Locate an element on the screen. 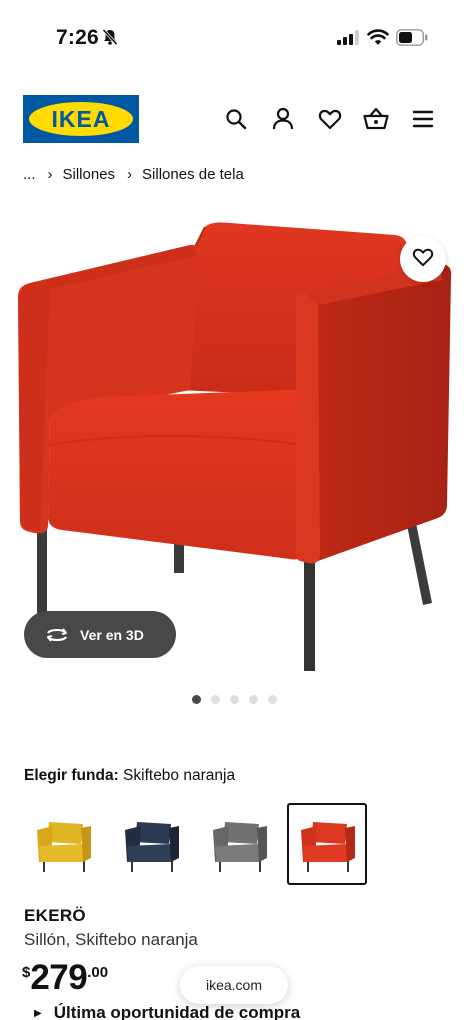 This screenshot has width=470, height=1020. view-3d-label: Ver en 3D is located at coordinates (112, 634).